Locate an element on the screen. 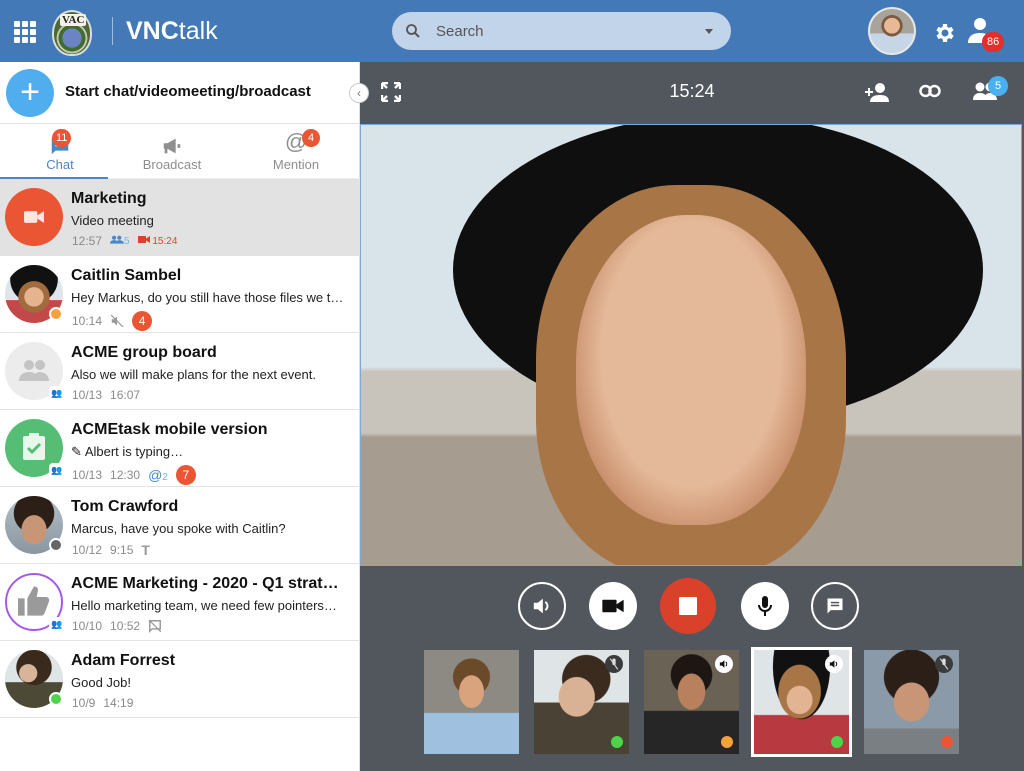  search-dropdown-icon is located at coordinates (709, 31).